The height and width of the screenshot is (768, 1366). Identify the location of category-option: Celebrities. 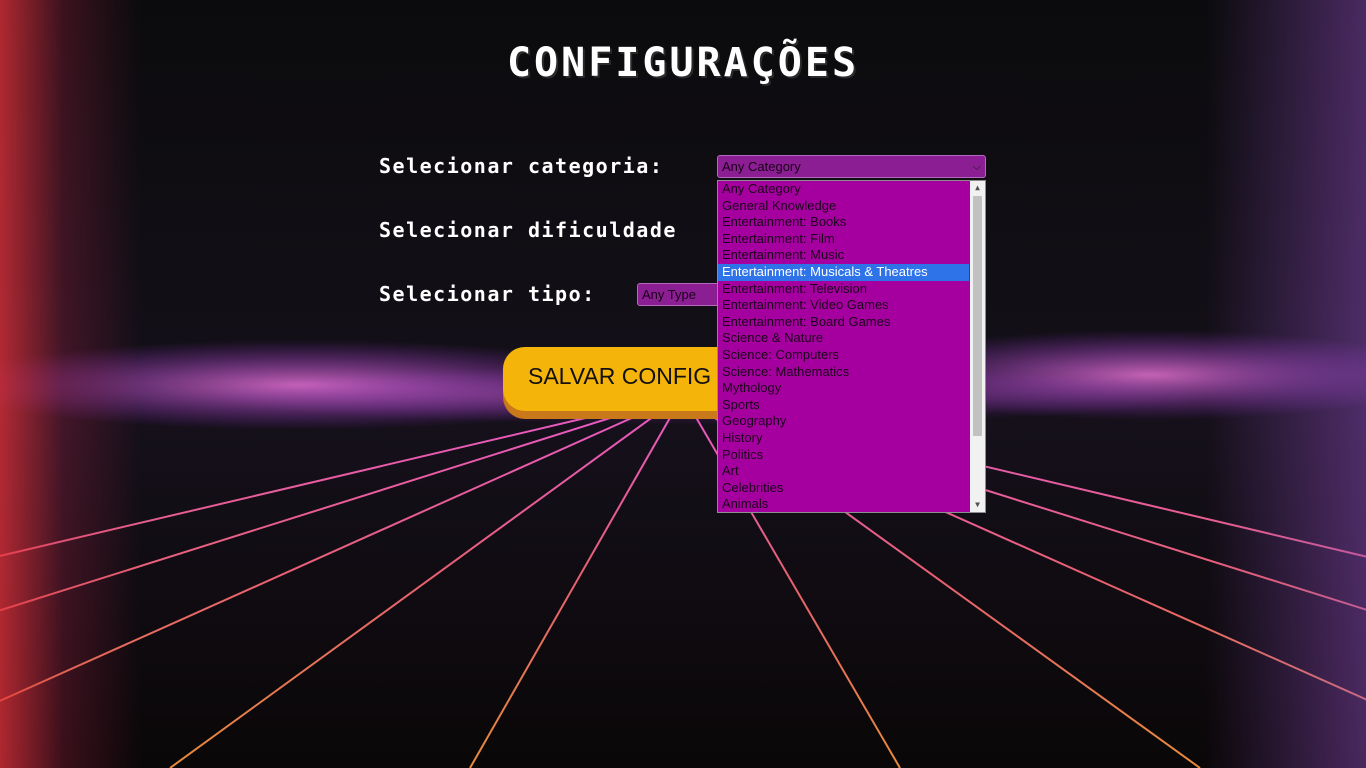
(843, 488).